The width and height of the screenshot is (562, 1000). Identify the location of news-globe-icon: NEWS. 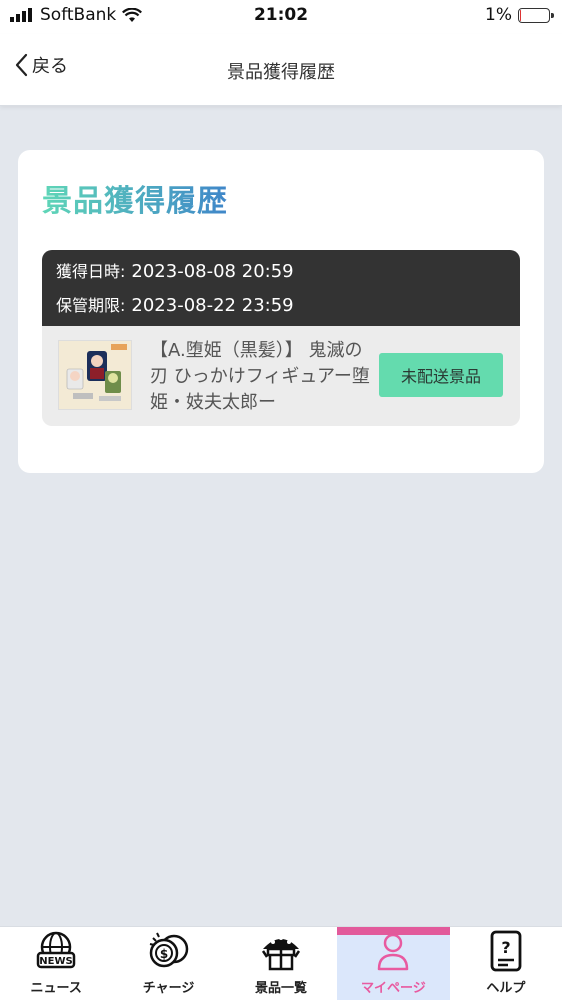
(56, 950).